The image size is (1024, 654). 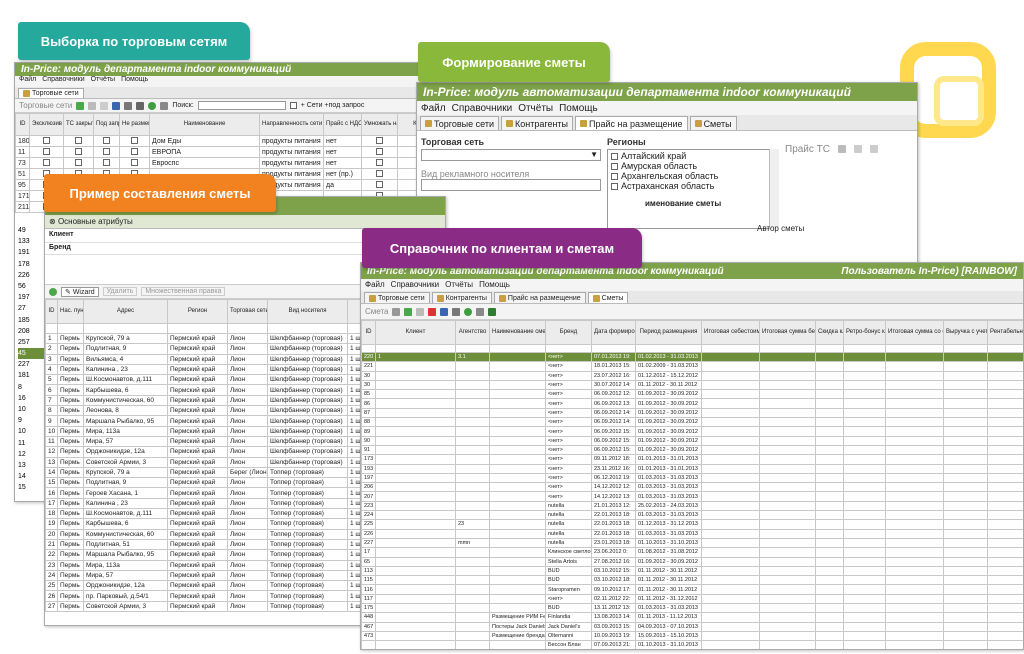 What do you see at coordinates (511, 185) in the screenshot?
I see `carrier-type-select` at bounding box center [511, 185].